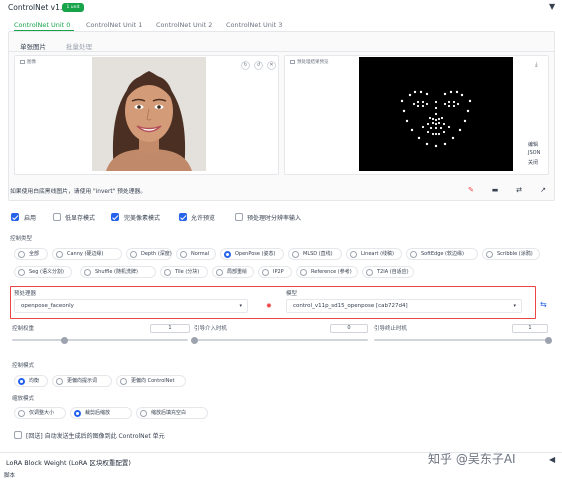 Image resolution: width=562 pixels, height=484 pixels. What do you see at coordinates (511, 254) in the screenshot?
I see `control-type-scribble: Scribble (涂鸦)` at bounding box center [511, 254].